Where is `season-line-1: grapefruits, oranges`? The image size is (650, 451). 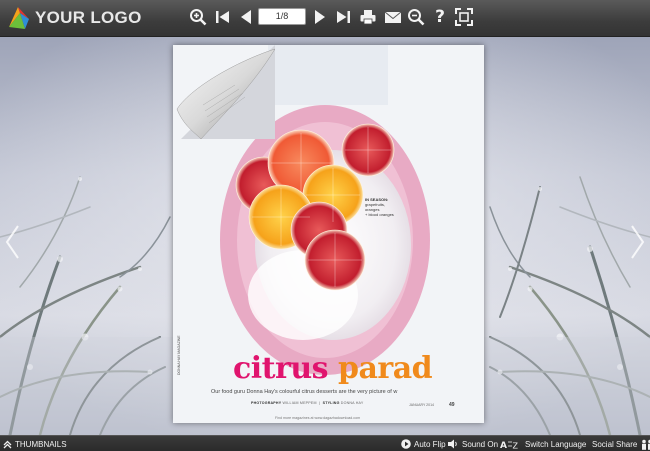 season-line-1: grapefruits, oranges is located at coordinates (375, 207).